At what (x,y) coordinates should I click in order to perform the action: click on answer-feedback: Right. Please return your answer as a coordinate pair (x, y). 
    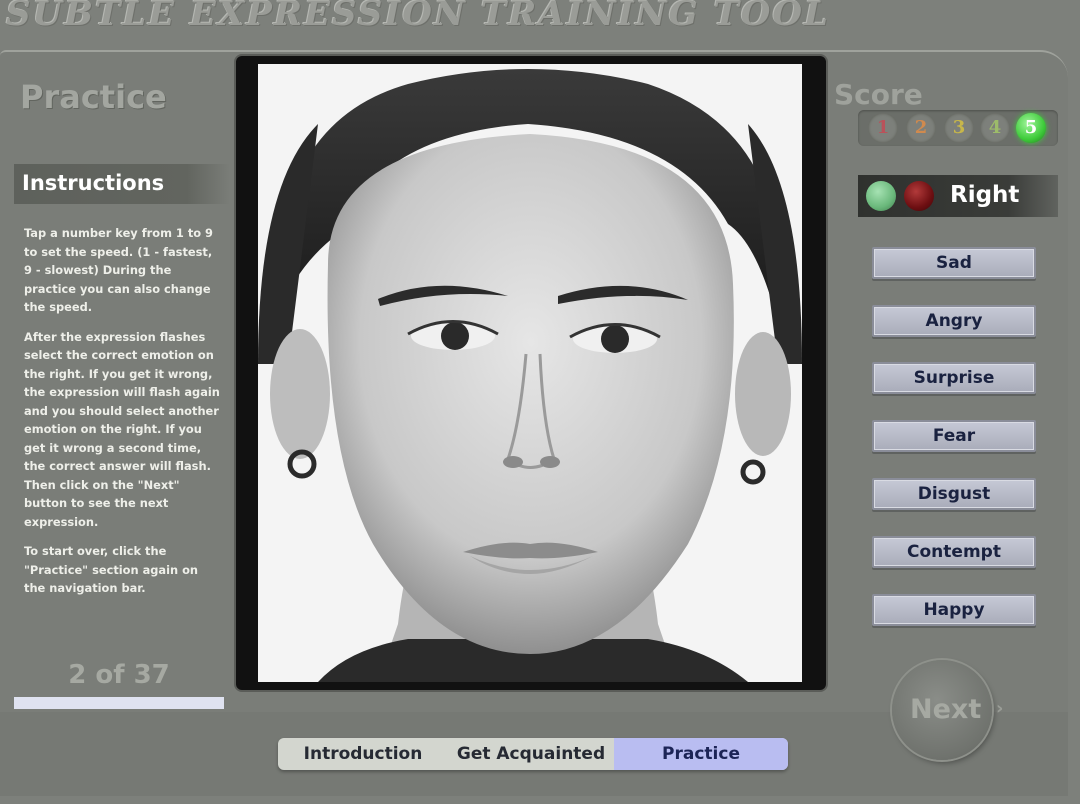
    Looking at the image, I should click on (958, 196).